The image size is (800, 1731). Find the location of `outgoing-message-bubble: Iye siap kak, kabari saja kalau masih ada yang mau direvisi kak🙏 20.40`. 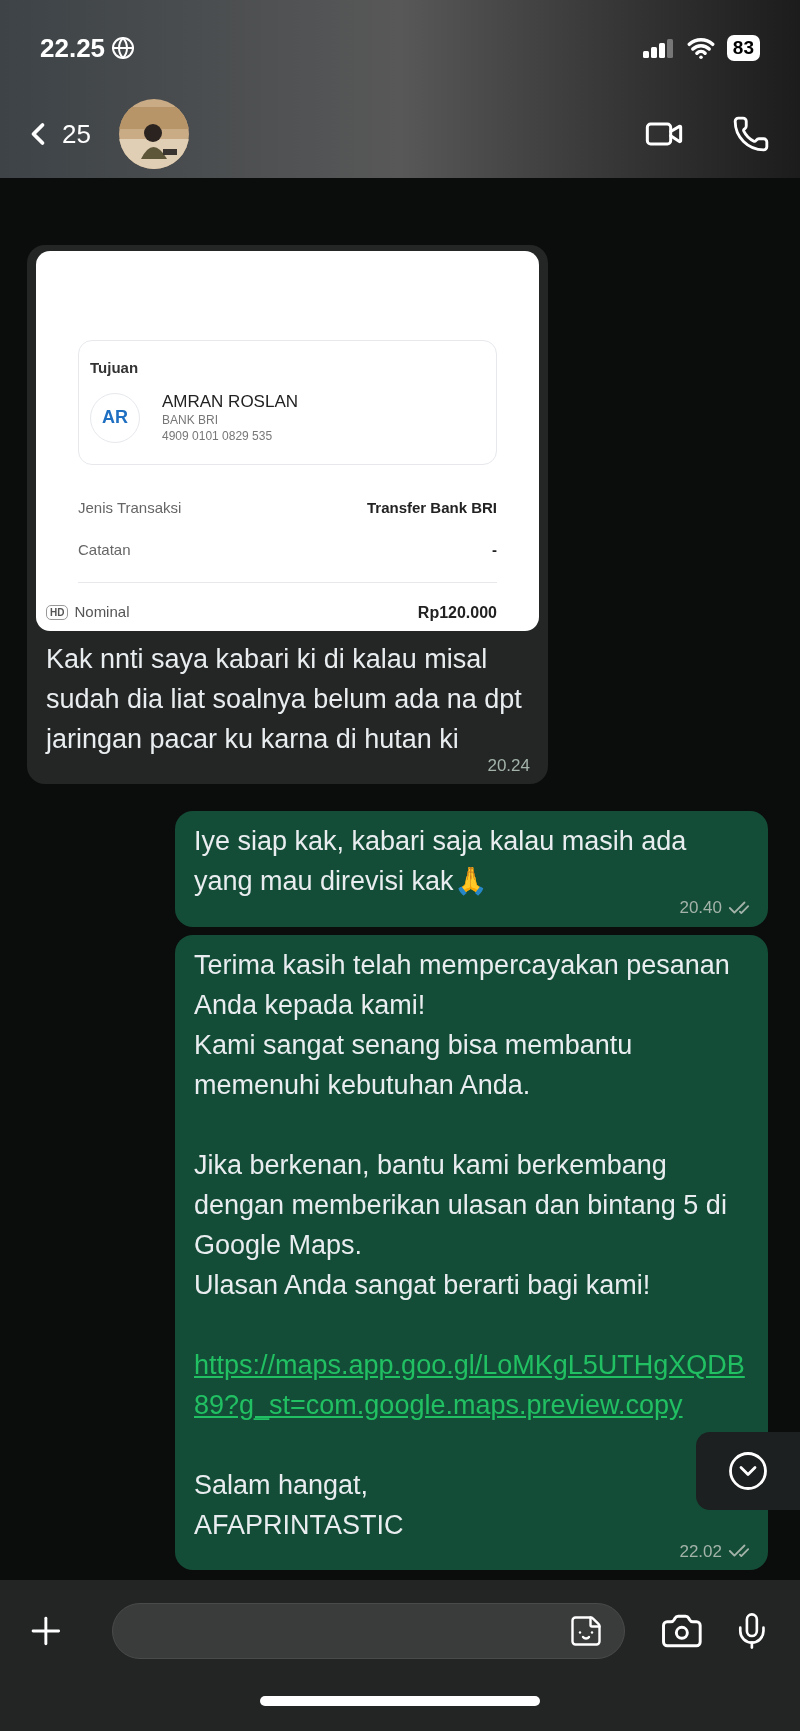

outgoing-message-bubble: Iye siap kak, kabari saja kalau masih ada yang mau direvisi kak🙏 20.40 is located at coordinates (471, 869).